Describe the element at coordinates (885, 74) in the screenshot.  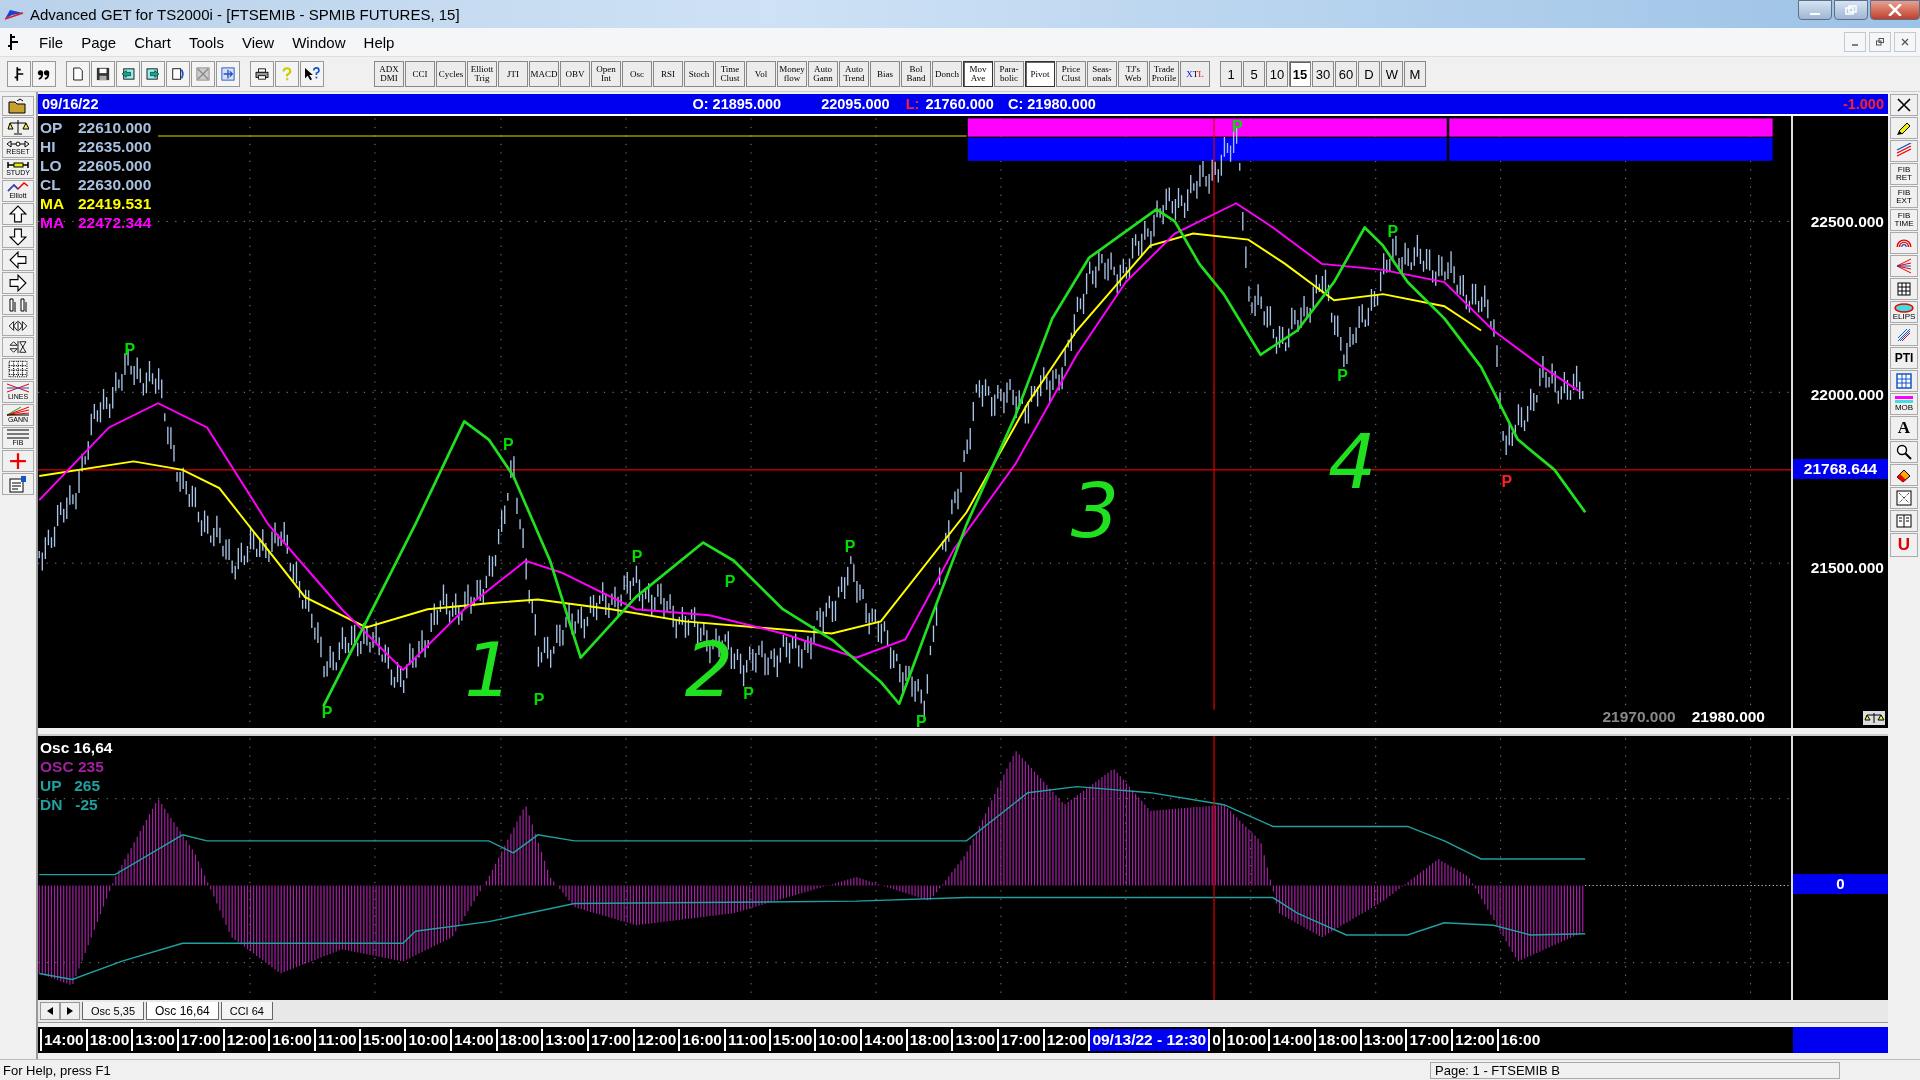
I see `indicator-button: Bias` at that location.